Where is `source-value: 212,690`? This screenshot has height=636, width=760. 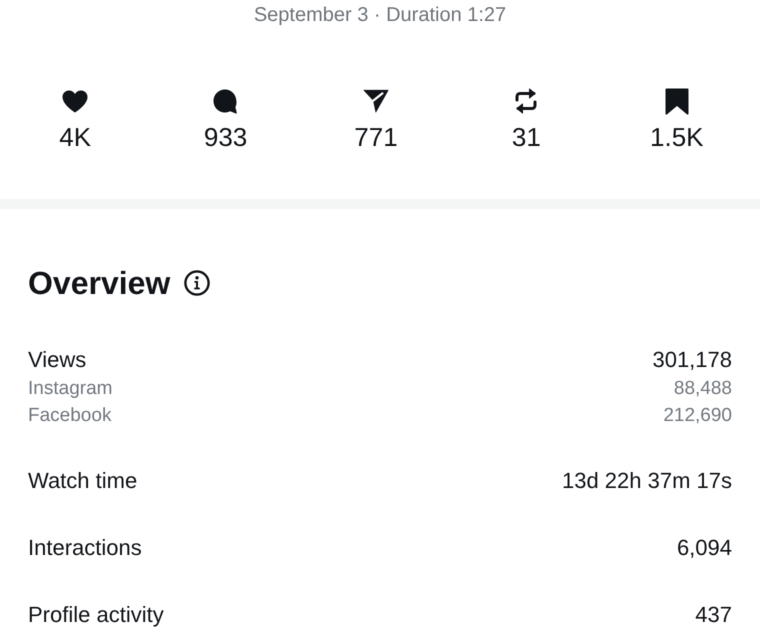
source-value: 212,690 is located at coordinates (697, 416).